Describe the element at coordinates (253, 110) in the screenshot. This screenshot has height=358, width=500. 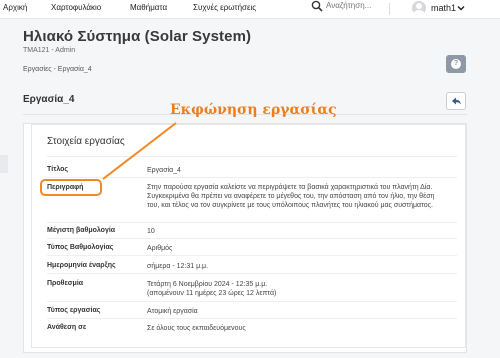
I see `annotation-label: Εκφώνηση εργασίας` at that location.